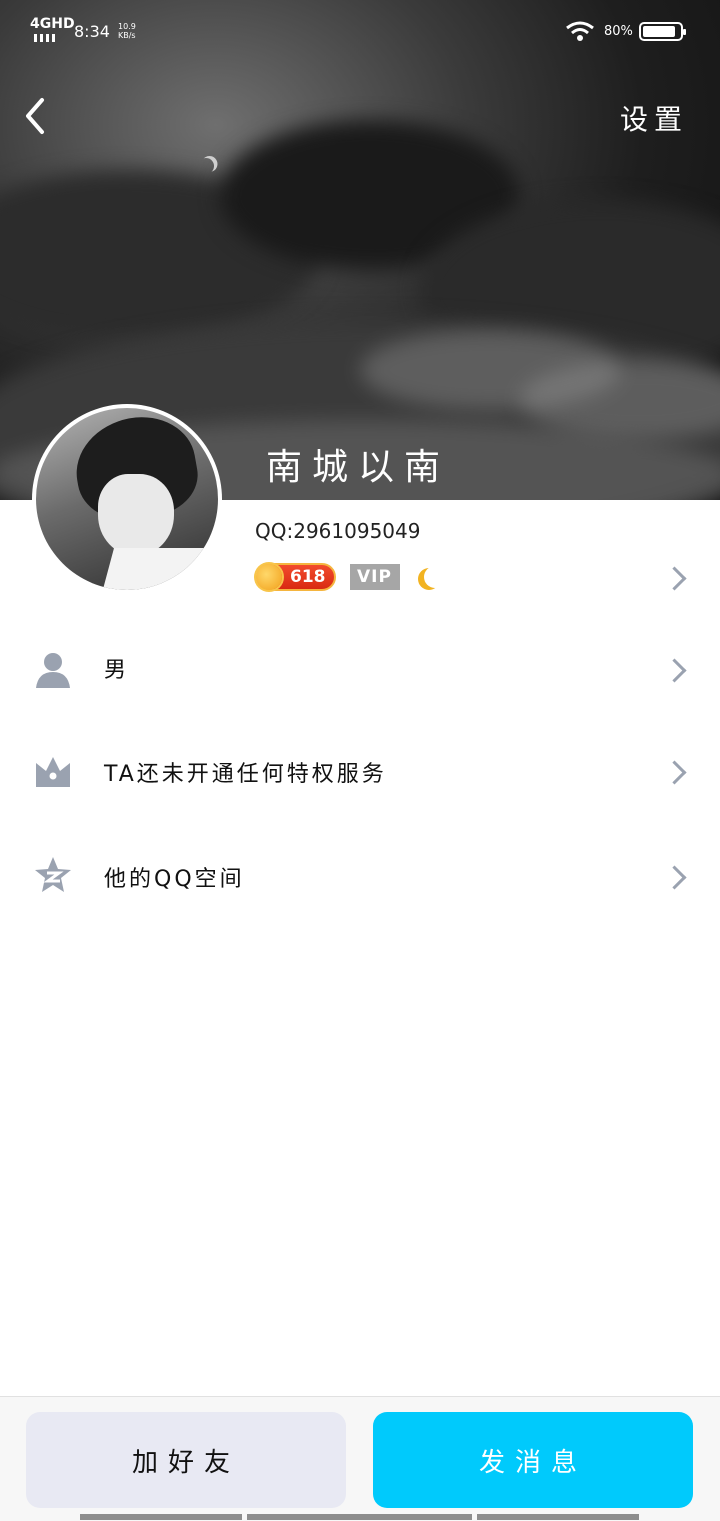 The height and width of the screenshot is (1521, 720). Describe the element at coordinates (360, 1458) in the screenshot. I see `bottom-action-bar: 加好友 发消息` at that location.